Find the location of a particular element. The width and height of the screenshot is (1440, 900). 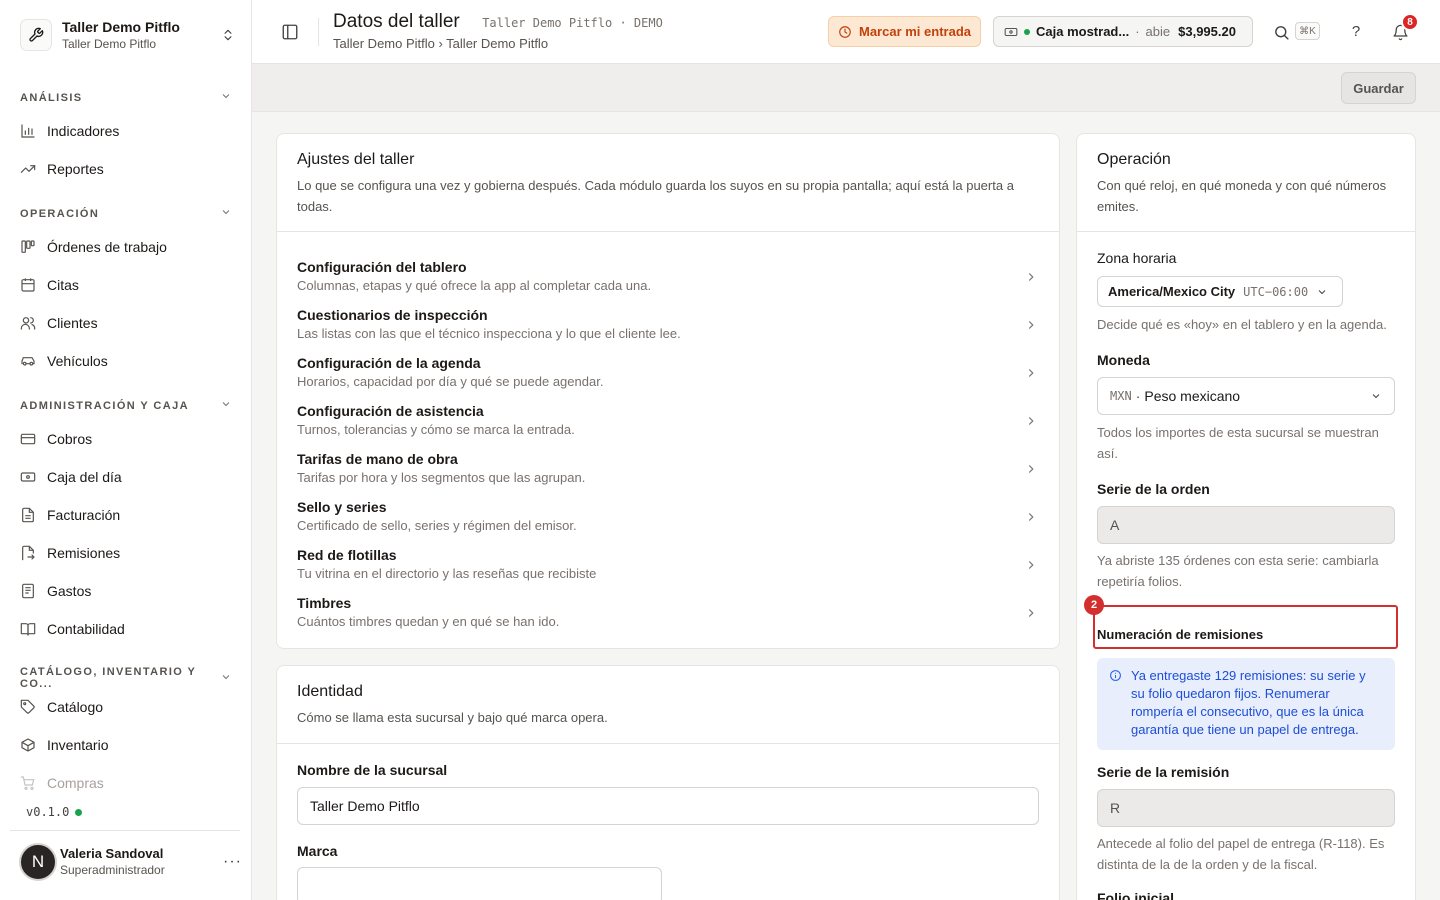

remission-series-label: Serie de la remisión is located at coordinates (1163, 772).